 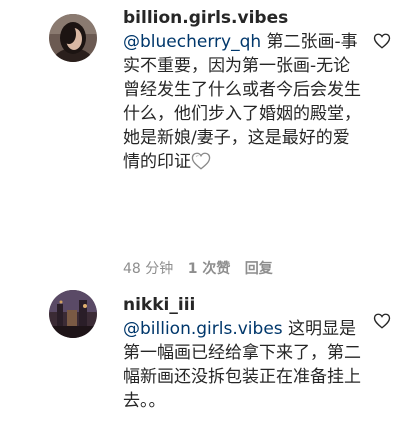 I want to click on reply-button: 回复, so click(x=259, y=269).